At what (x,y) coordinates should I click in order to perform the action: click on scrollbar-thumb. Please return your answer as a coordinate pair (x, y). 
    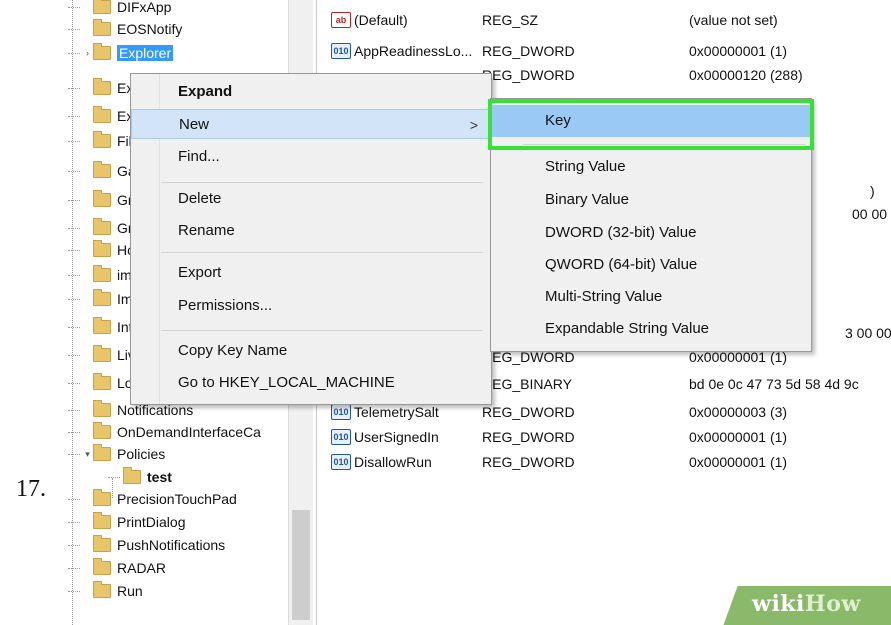
    Looking at the image, I should click on (301, 565).